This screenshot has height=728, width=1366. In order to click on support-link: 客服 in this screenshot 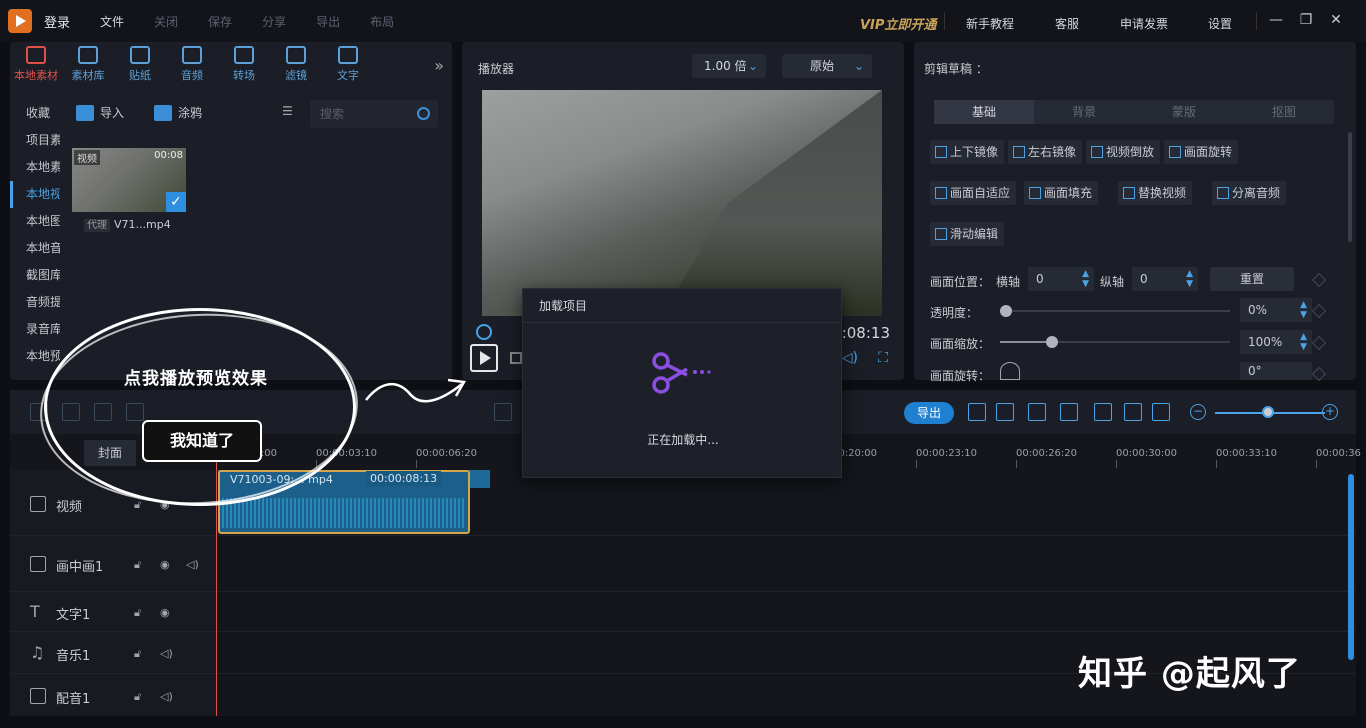, I will do `click(1067, 23)`.